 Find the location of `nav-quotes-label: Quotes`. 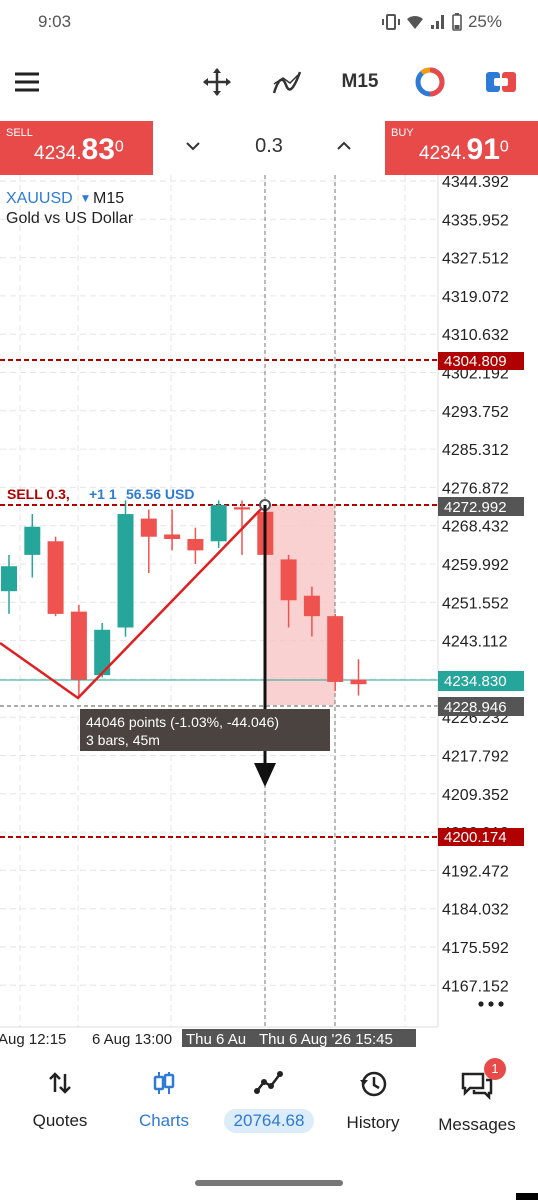

nav-quotes-label: Quotes is located at coordinates (60, 1120).